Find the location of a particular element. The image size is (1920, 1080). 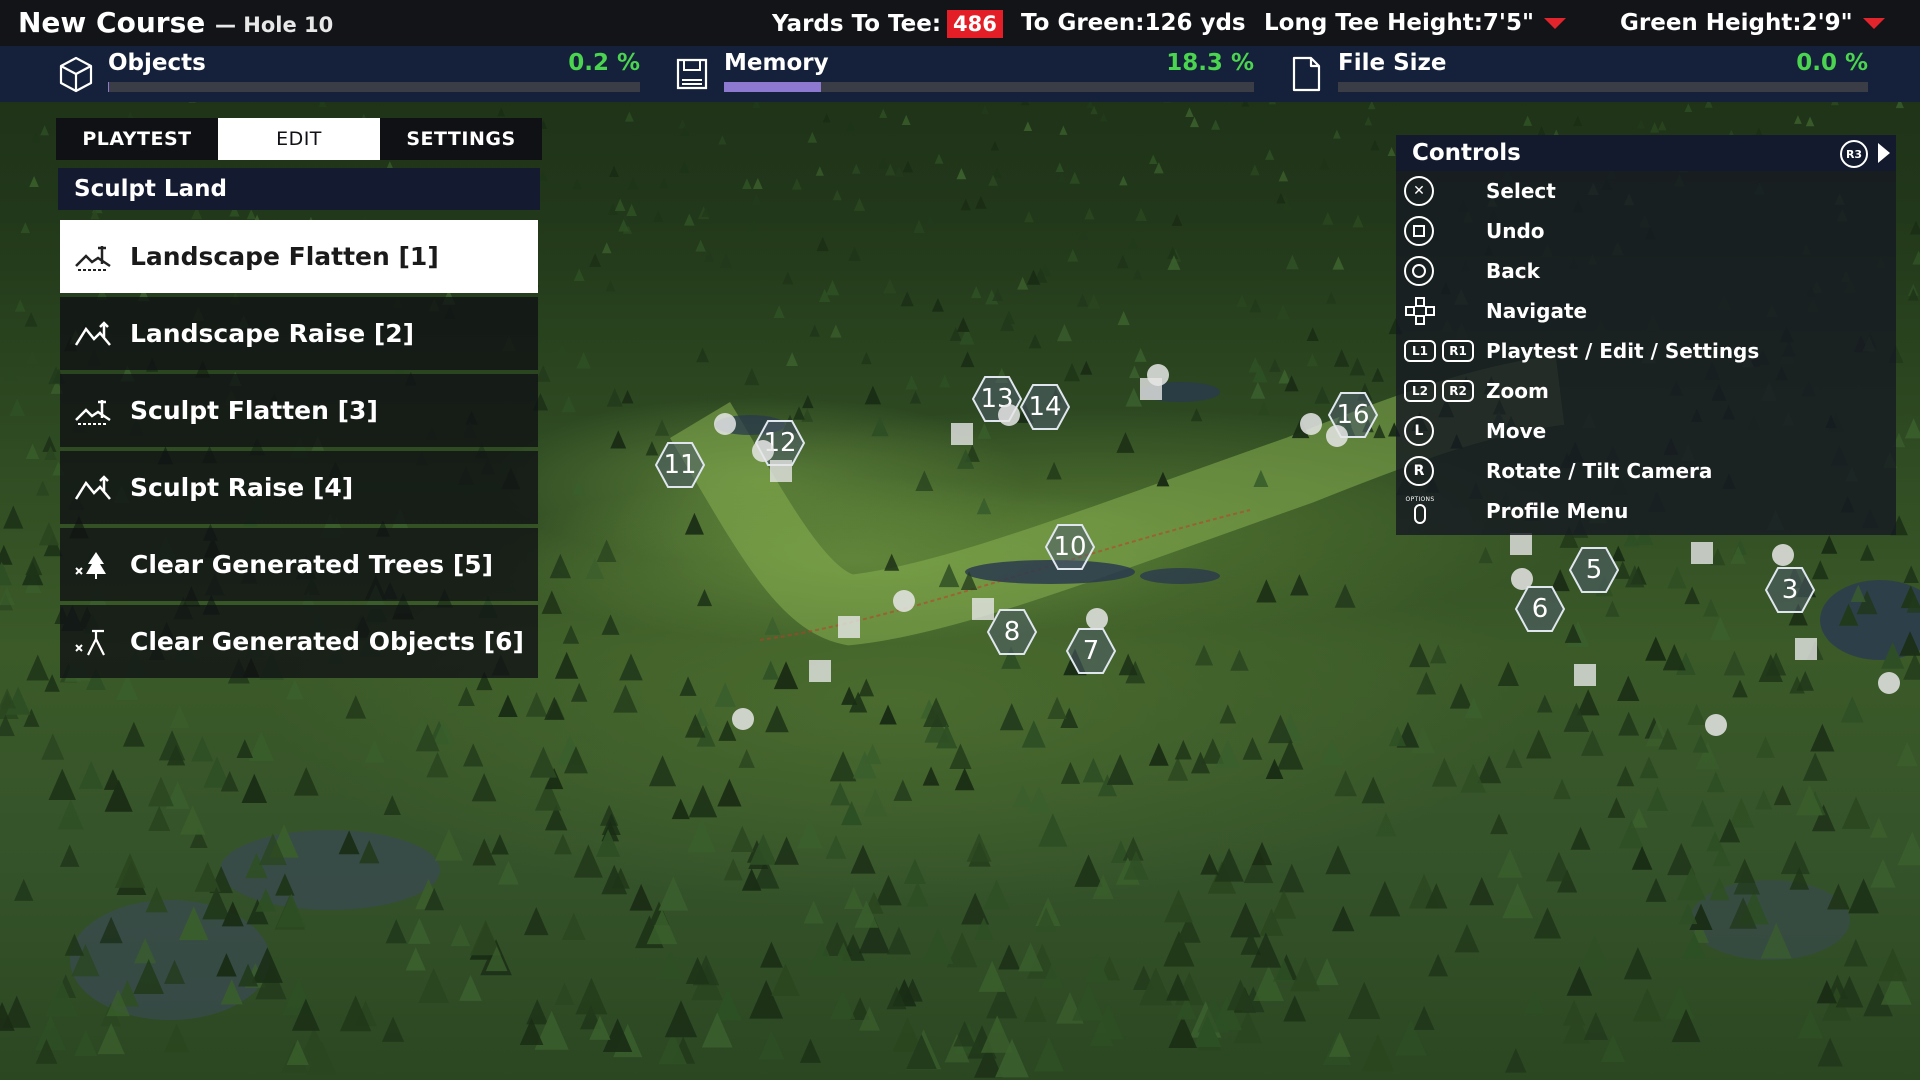

control-label: Move is located at coordinates (1516, 431).